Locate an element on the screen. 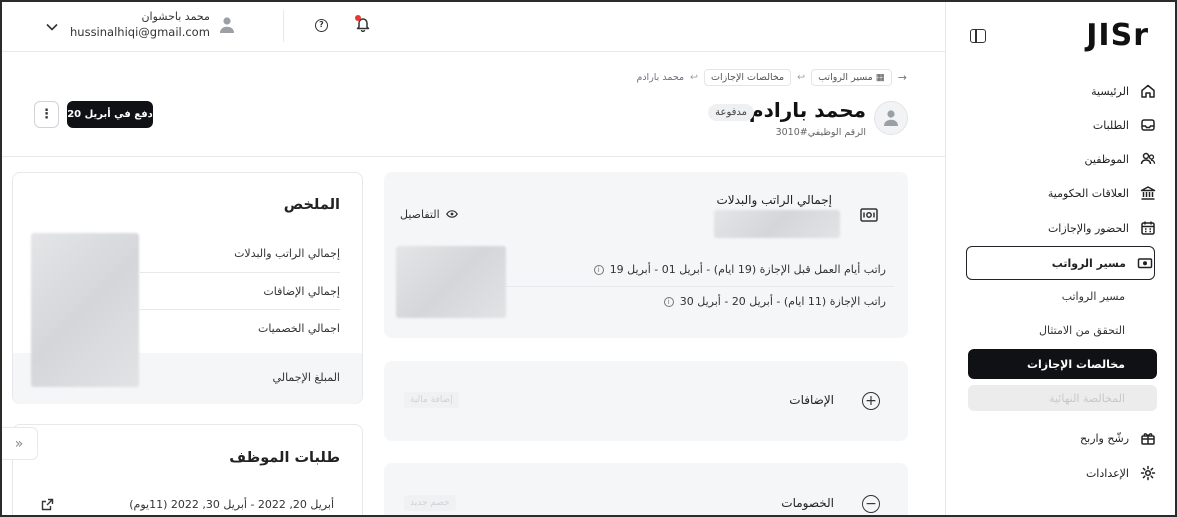 The image size is (1177, 517). add-financial-button: إضافة مالية is located at coordinates (431, 400).